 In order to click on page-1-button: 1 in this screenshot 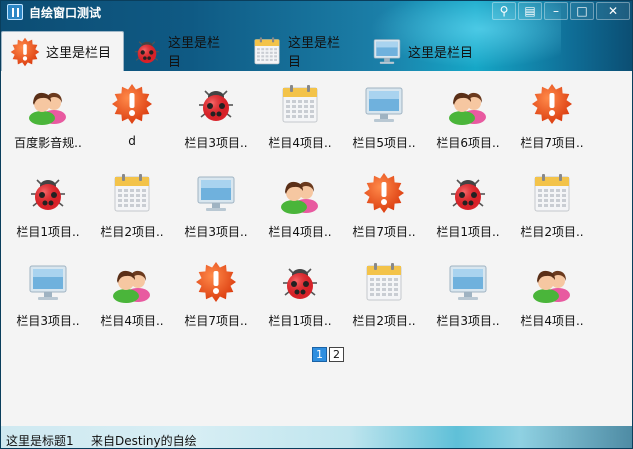, I will do `click(319, 354)`.